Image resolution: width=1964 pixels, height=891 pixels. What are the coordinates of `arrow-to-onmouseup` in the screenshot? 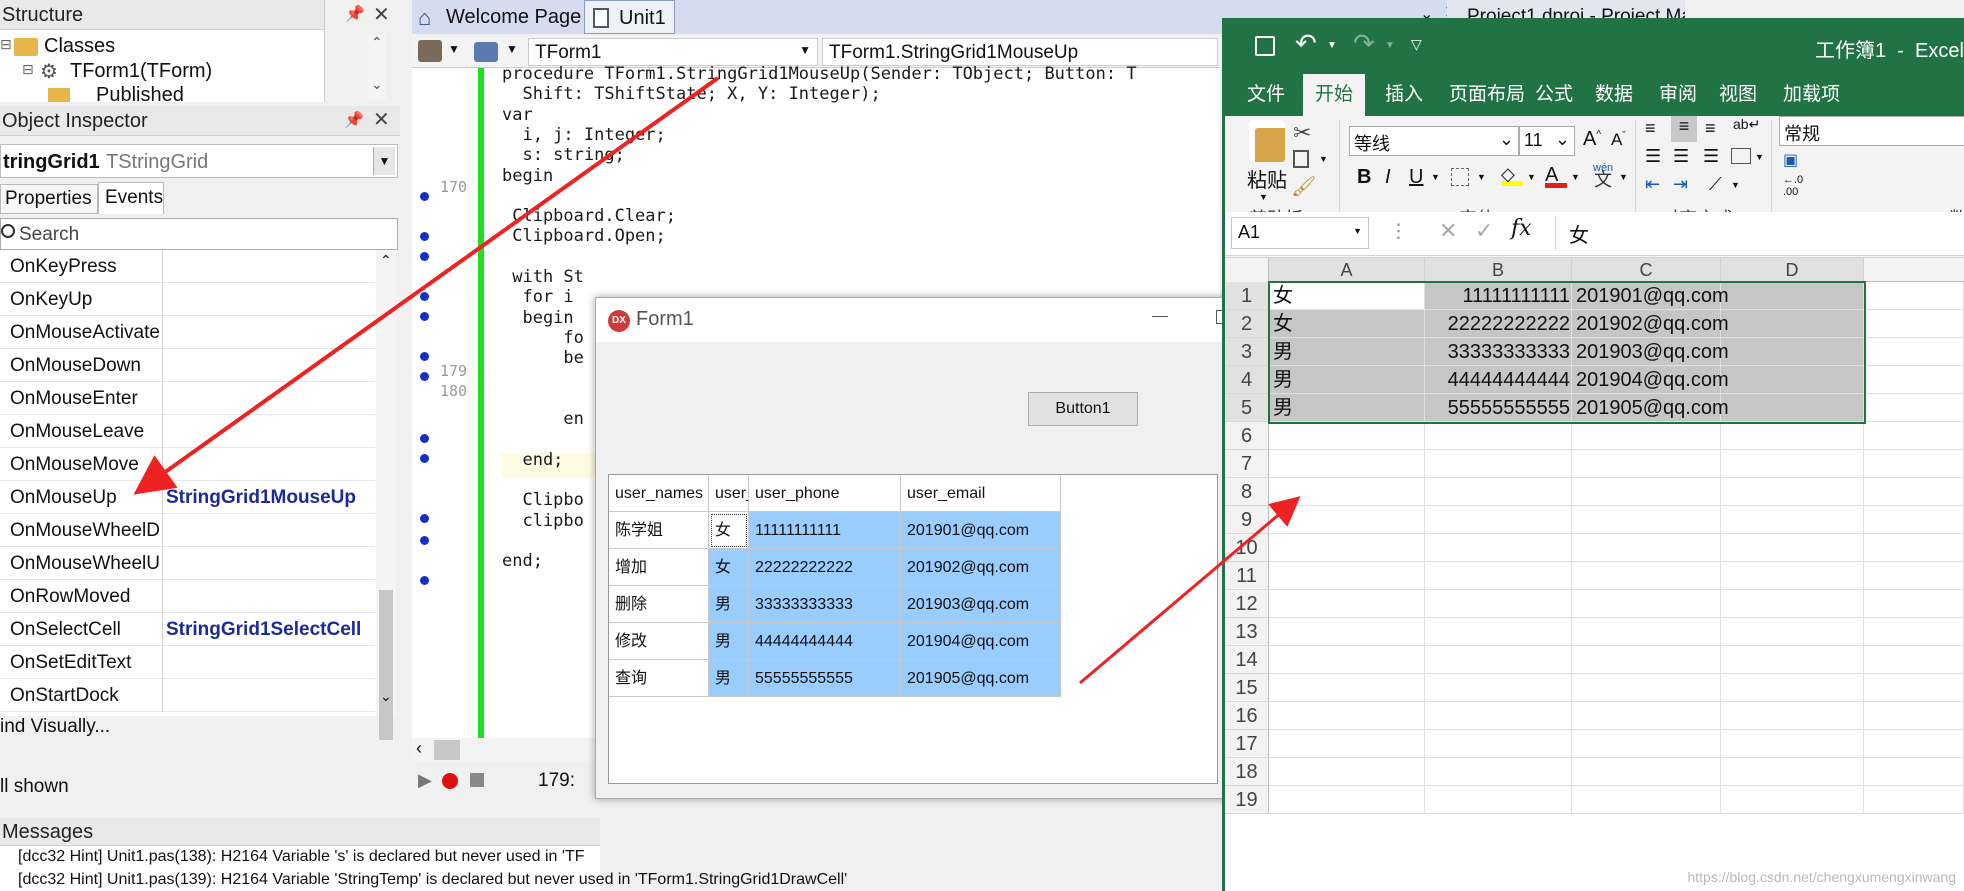 It's located at (426, 285).